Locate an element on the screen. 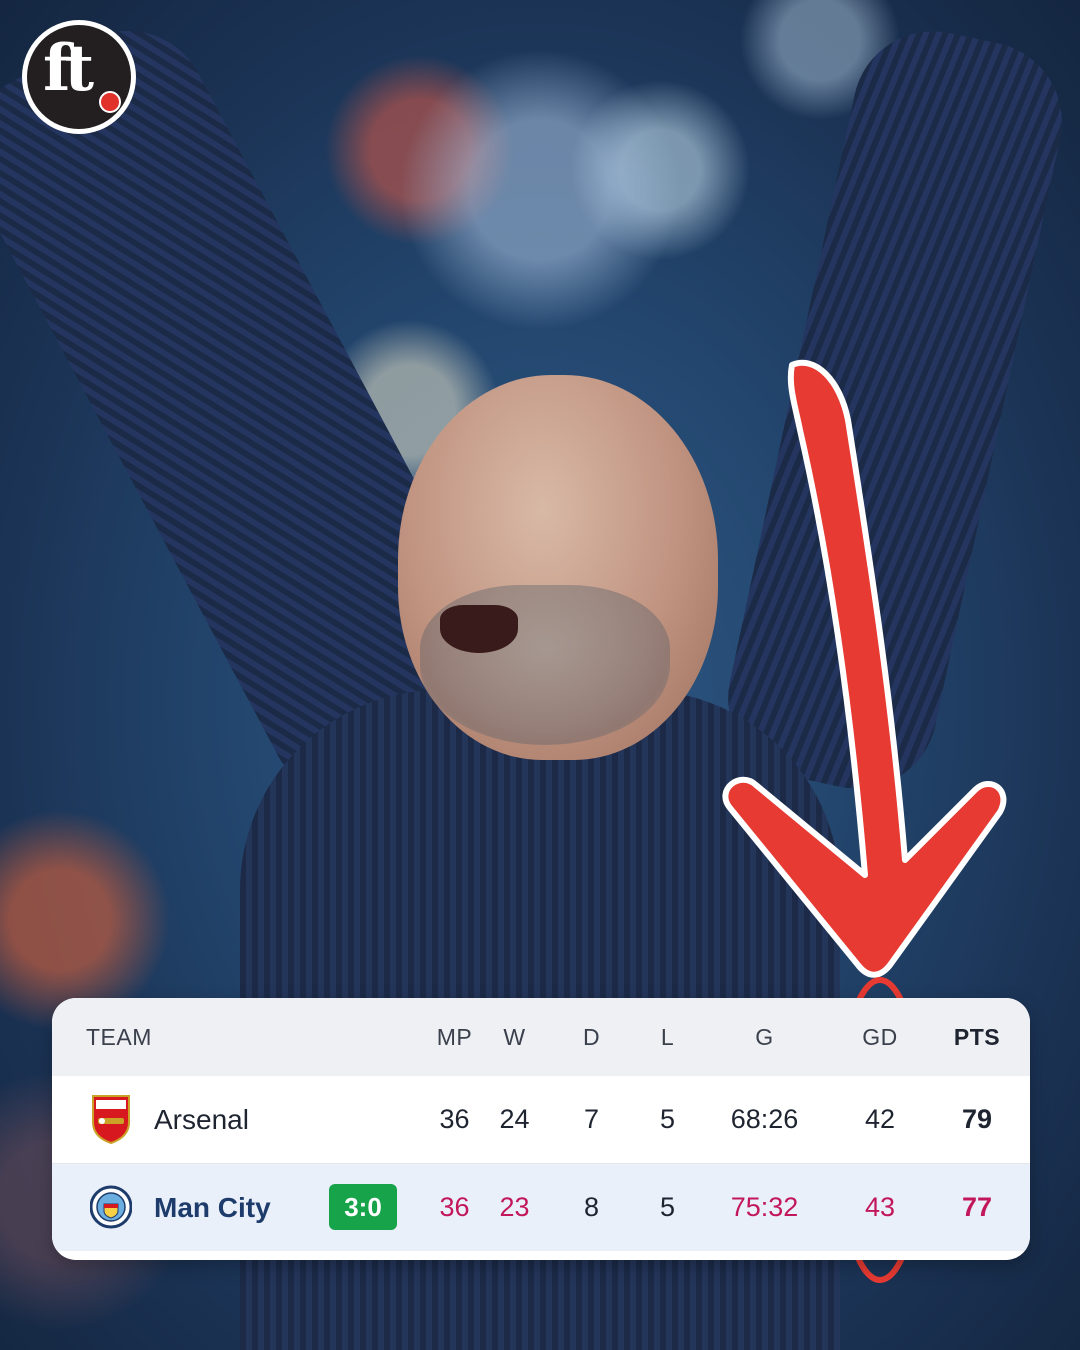  mouth is located at coordinates (479, 629).